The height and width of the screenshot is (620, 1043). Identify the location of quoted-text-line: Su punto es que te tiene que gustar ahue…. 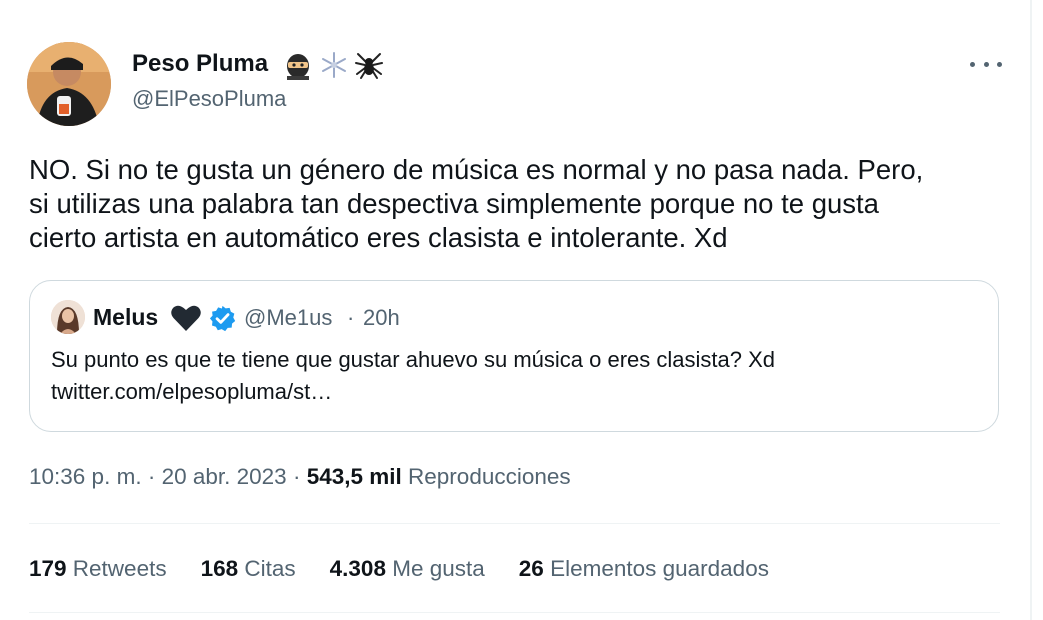
(413, 359).